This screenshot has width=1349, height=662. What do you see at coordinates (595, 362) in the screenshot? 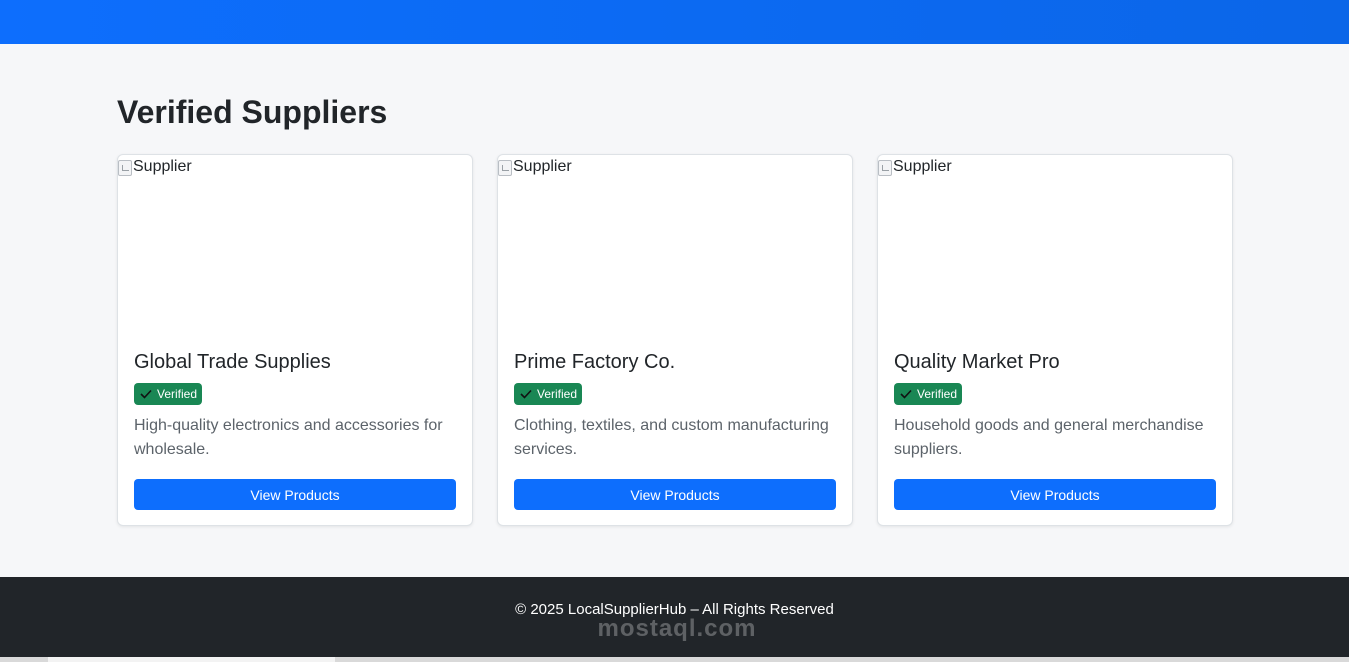
I see `supplier-name: Prime Factory Co.` at bounding box center [595, 362].